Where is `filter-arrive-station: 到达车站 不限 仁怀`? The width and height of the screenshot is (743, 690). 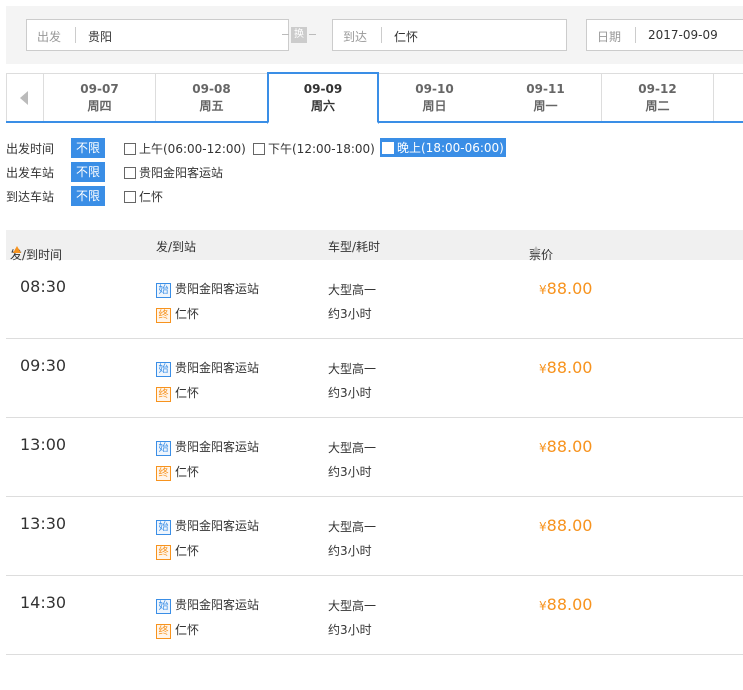 filter-arrive-station: 到达车站 不限 仁怀 is located at coordinates (374, 196).